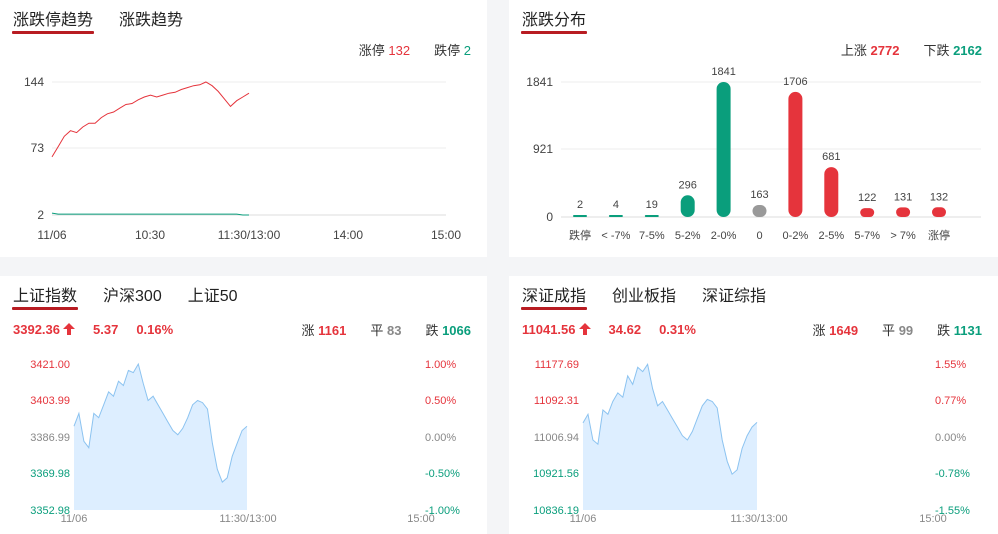 The height and width of the screenshot is (534, 998). What do you see at coordinates (150, 235) in the screenshot?
I see `x-tick: 10:30` at bounding box center [150, 235].